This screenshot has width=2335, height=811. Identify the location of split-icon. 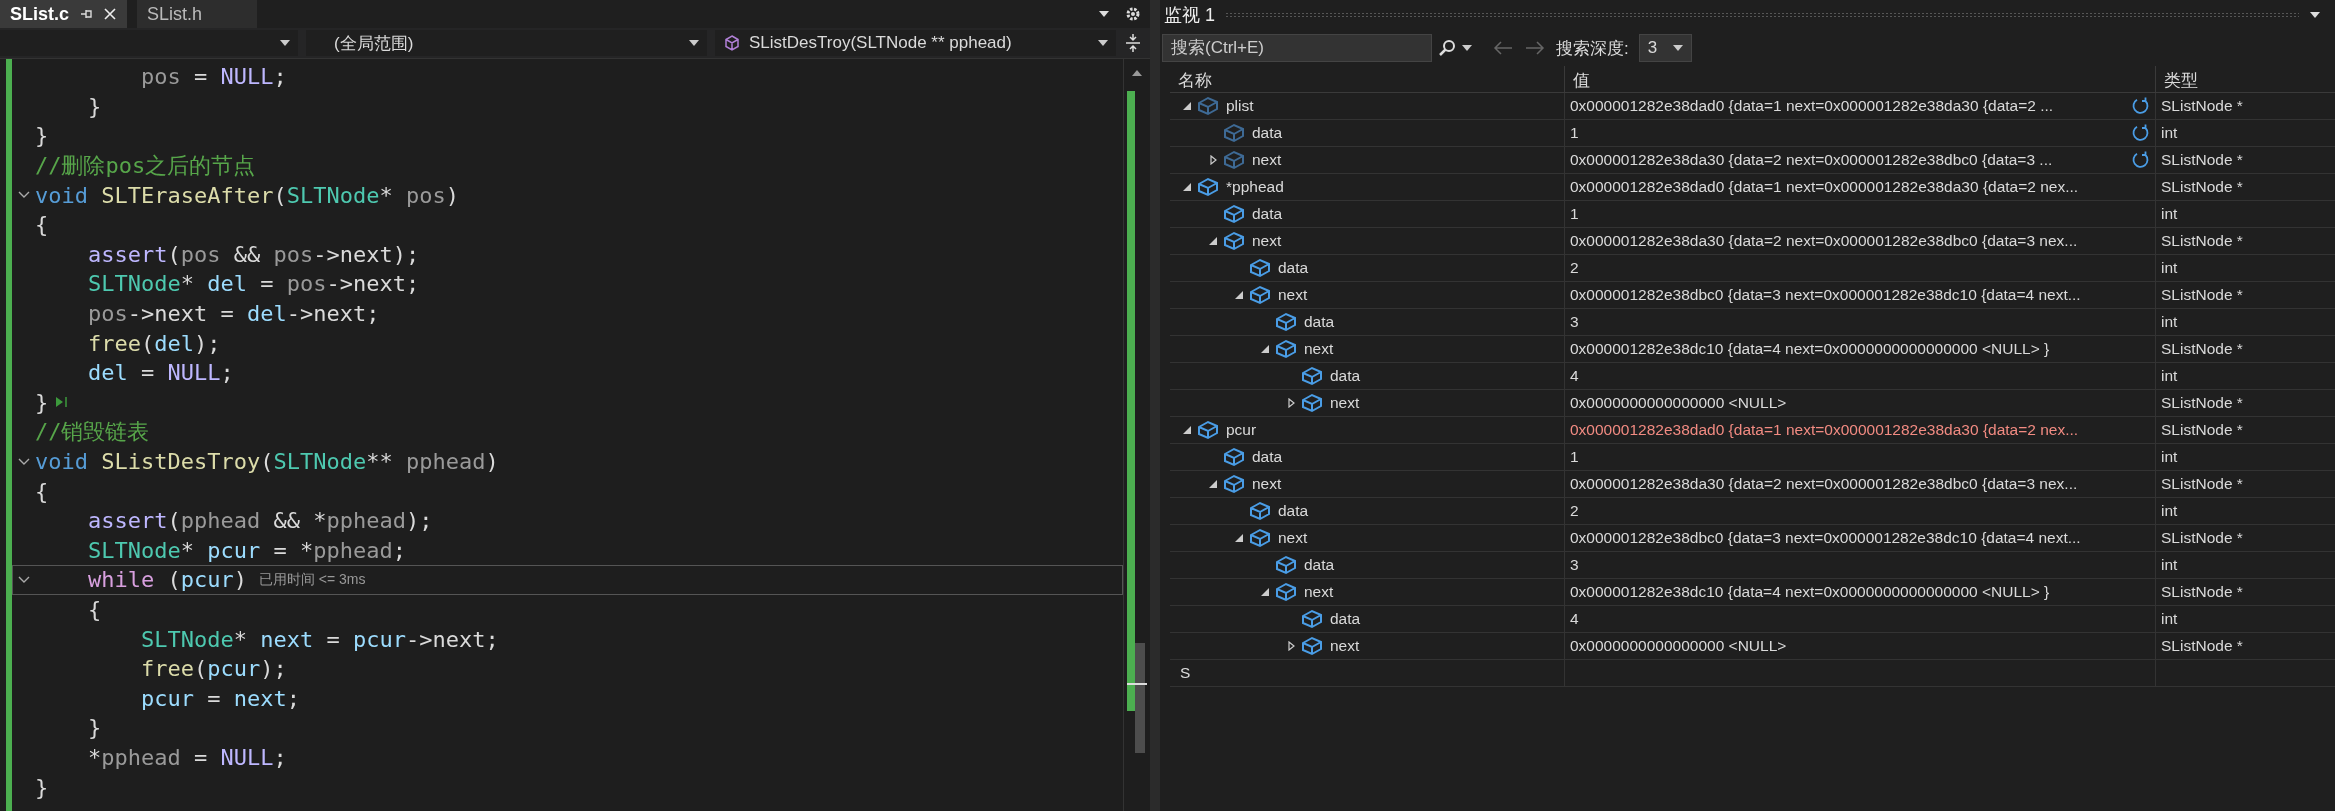
(1133, 43).